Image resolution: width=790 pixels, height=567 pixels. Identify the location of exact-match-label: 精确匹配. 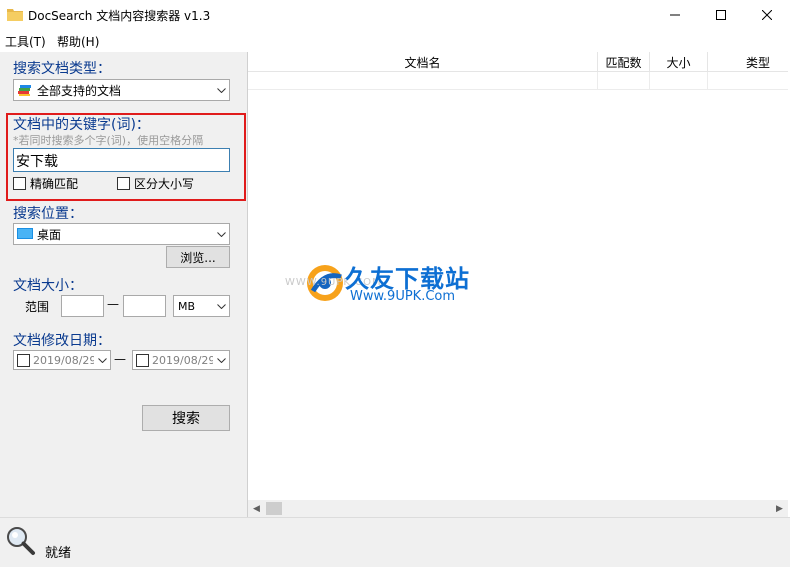
(54, 184).